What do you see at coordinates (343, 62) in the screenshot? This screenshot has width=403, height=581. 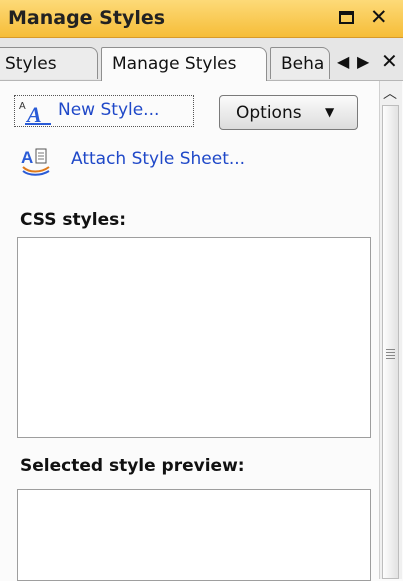 I see `scroll-tabs-left-icon: ◀` at bounding box center [343, 62].